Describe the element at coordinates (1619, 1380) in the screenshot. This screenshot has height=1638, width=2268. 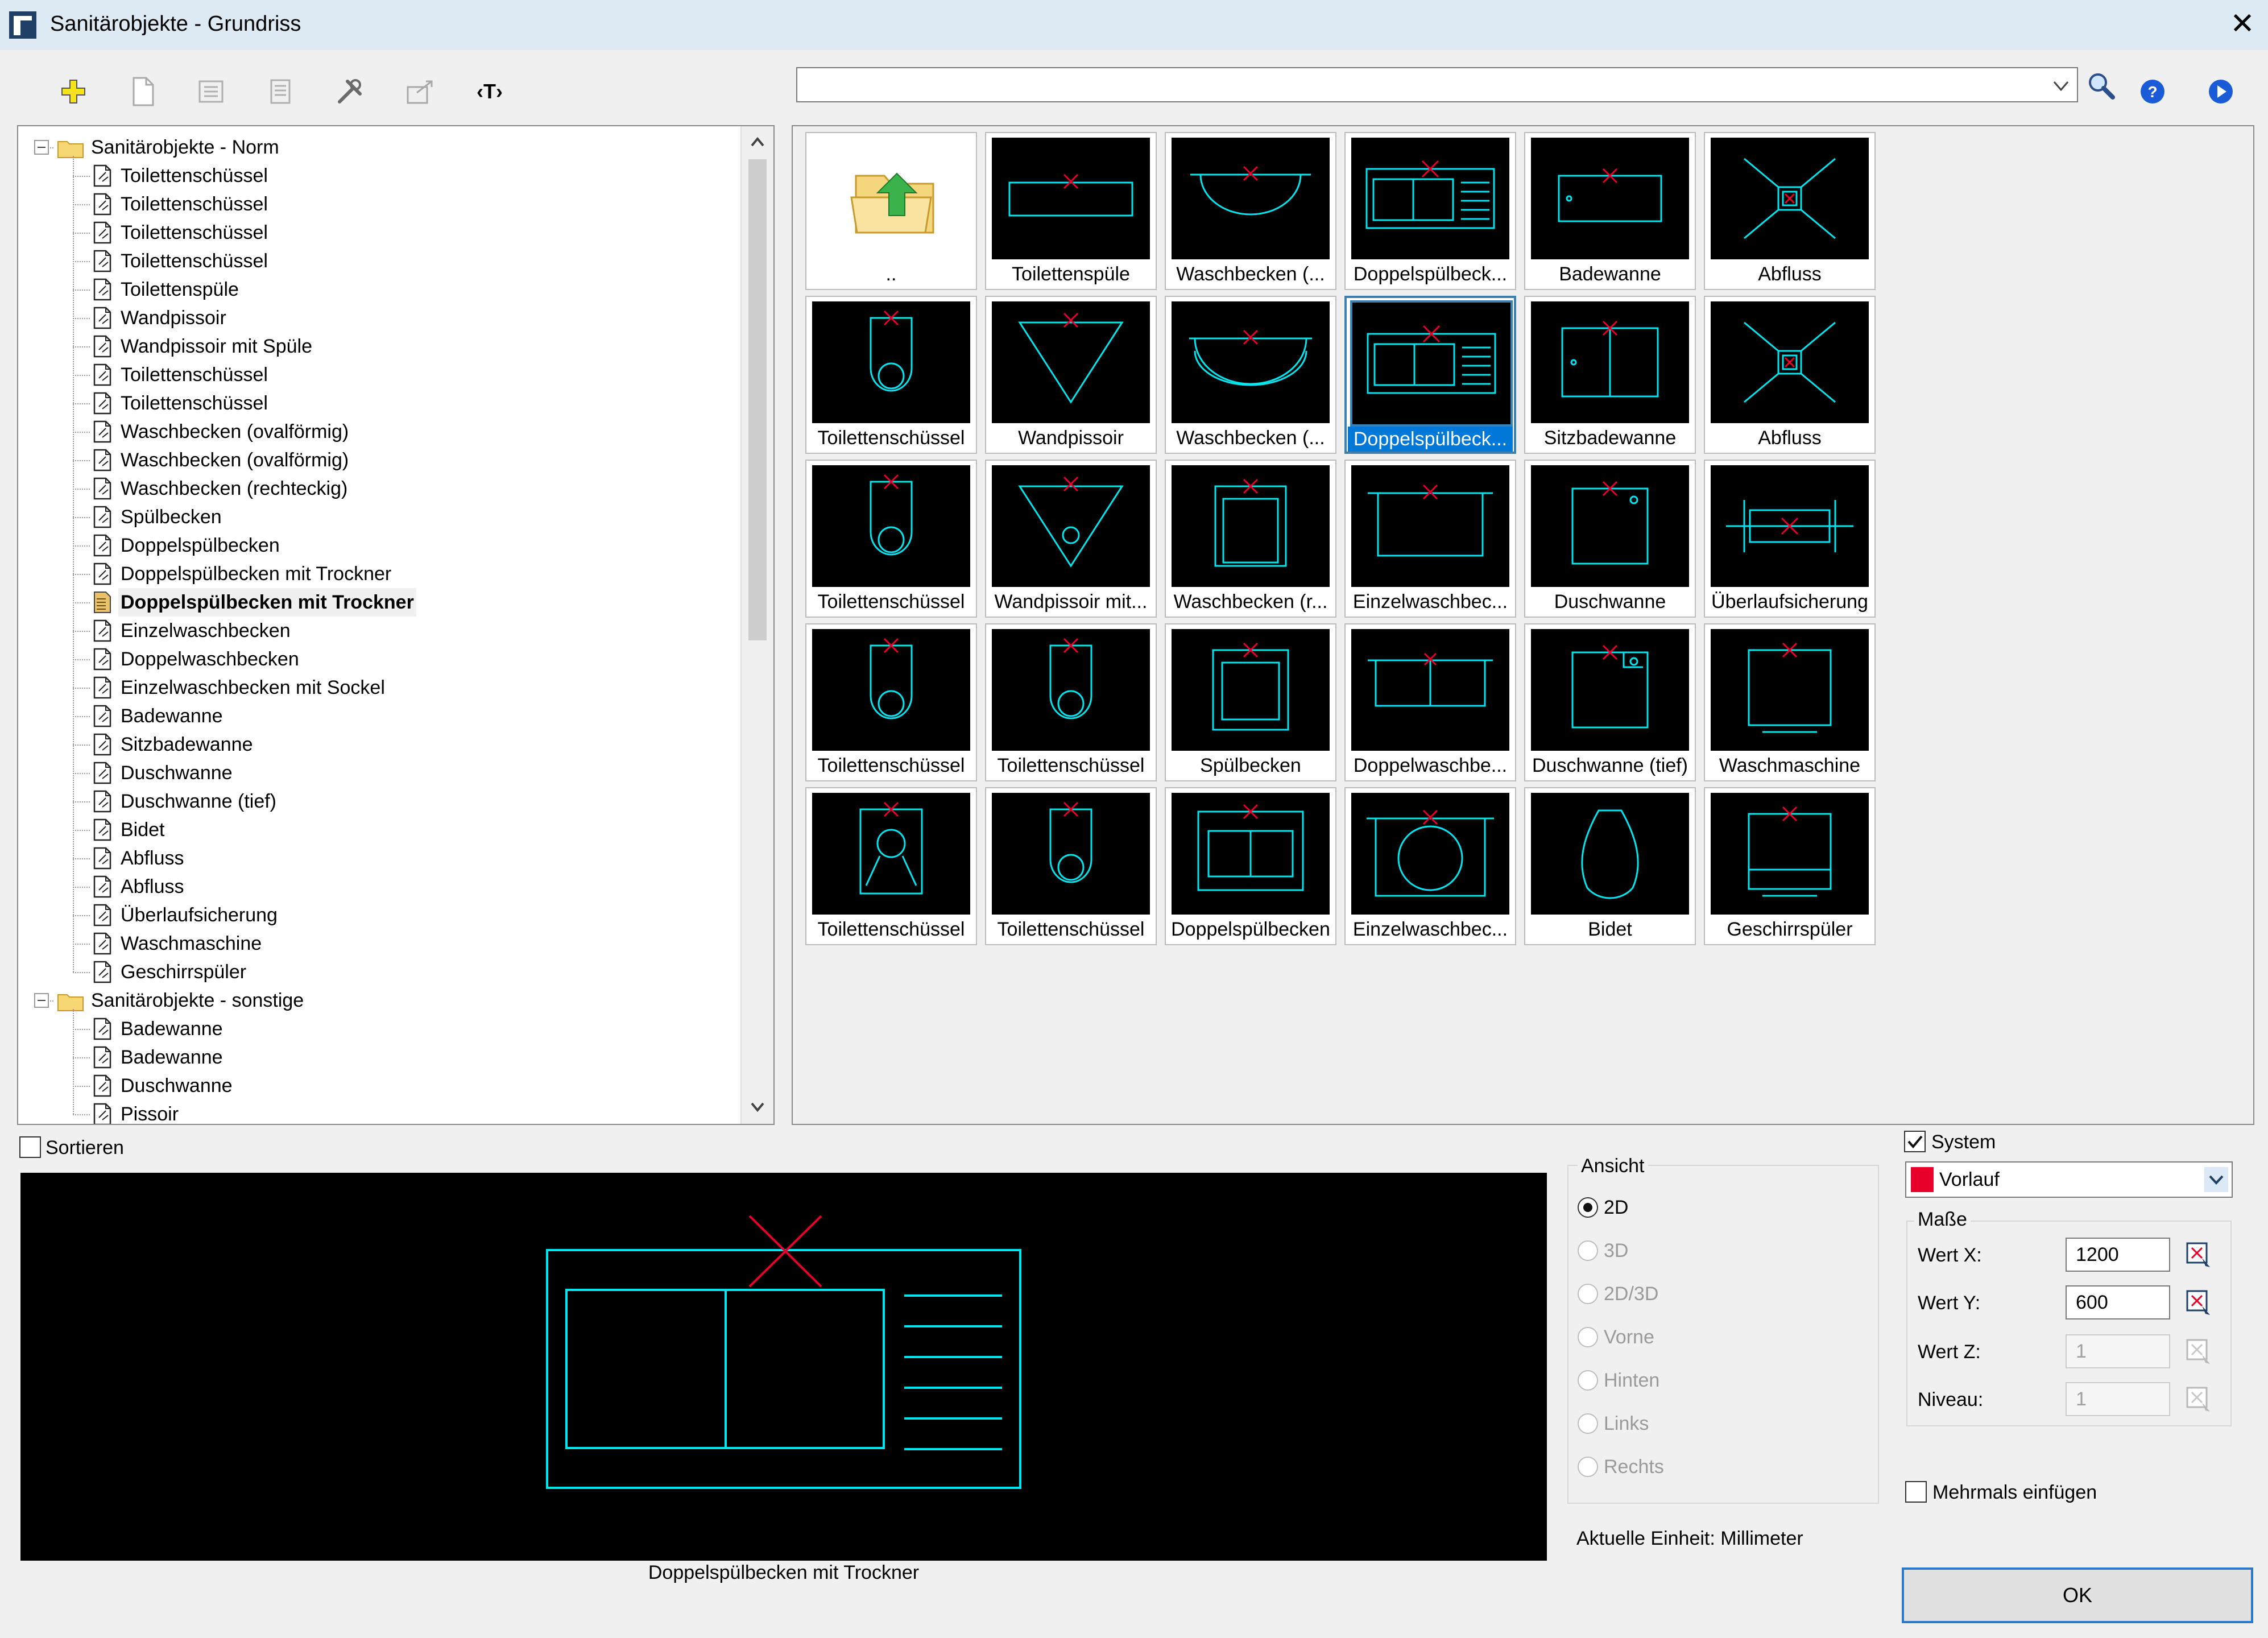
I see `view-option-hinten: Hinten` at that location.